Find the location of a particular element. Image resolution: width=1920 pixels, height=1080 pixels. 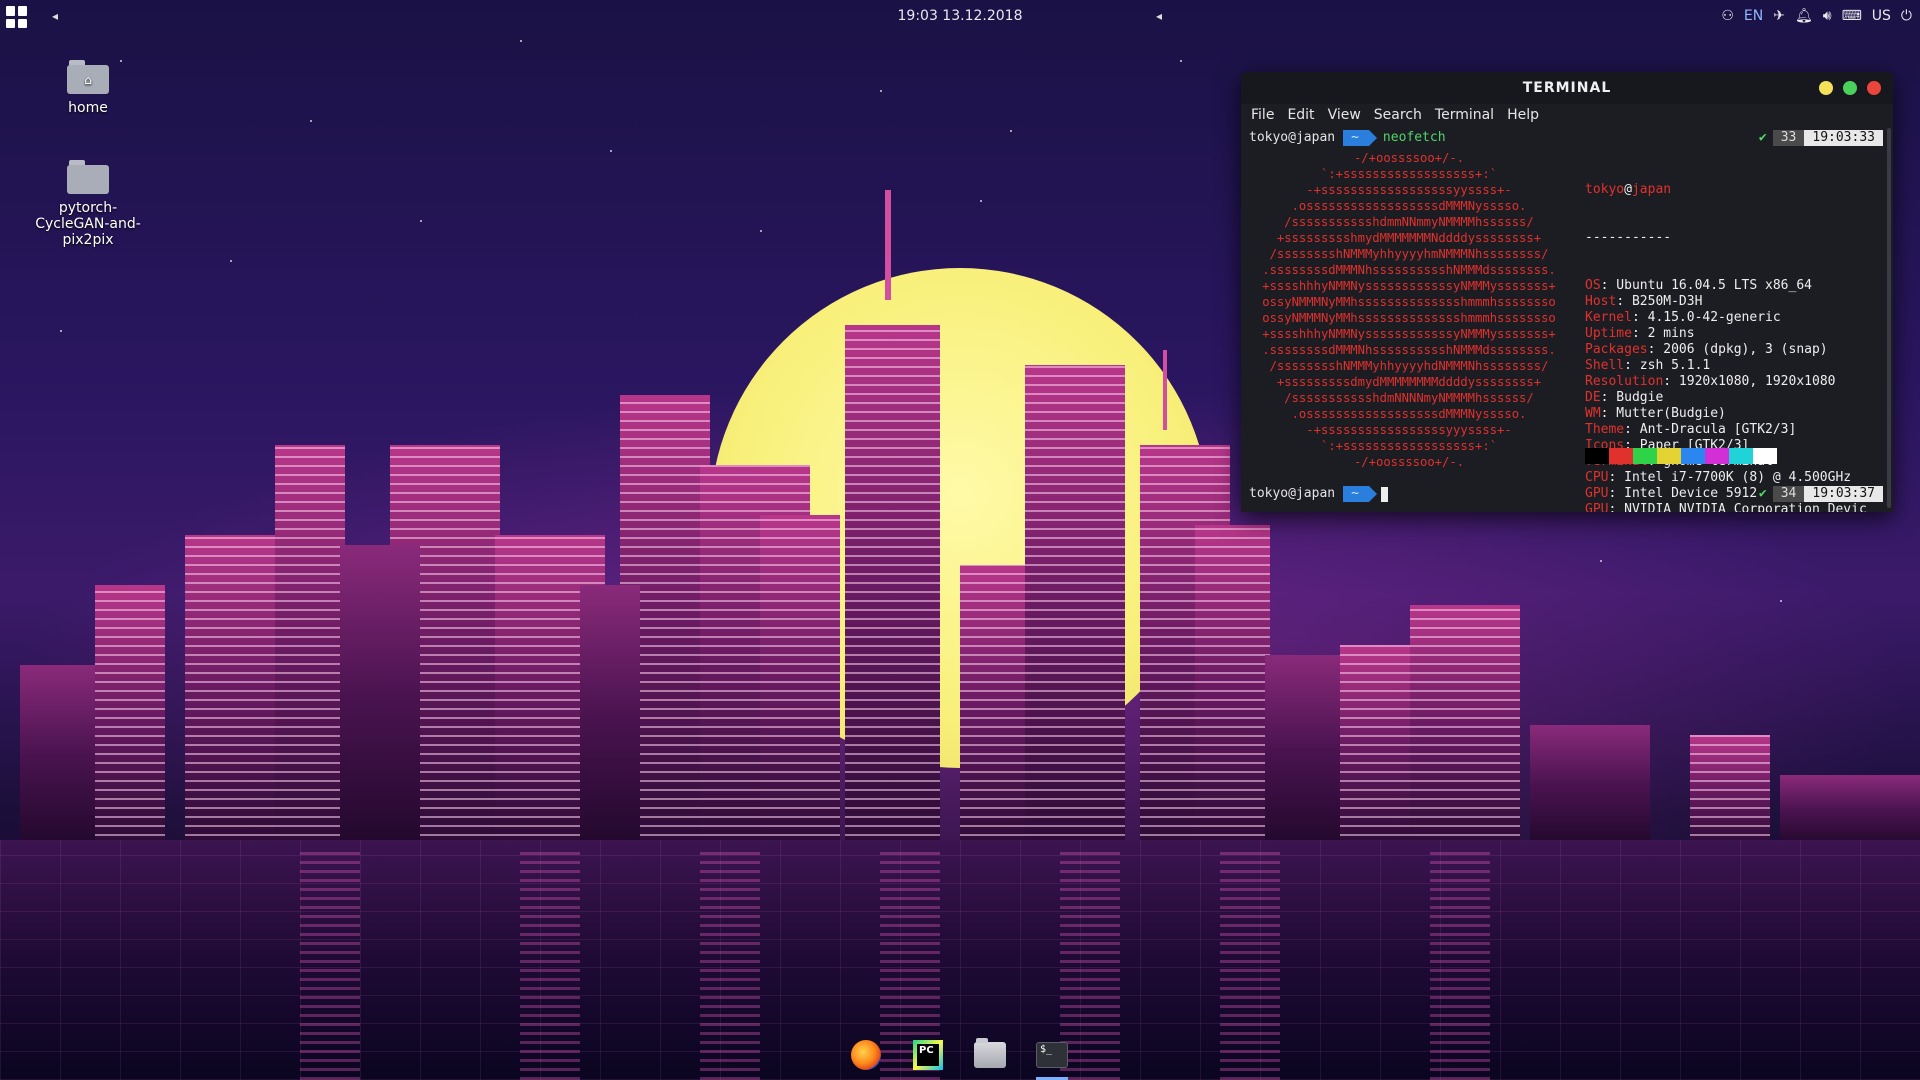

info-value: : 2 mins is located at coordinates (1663, 333).